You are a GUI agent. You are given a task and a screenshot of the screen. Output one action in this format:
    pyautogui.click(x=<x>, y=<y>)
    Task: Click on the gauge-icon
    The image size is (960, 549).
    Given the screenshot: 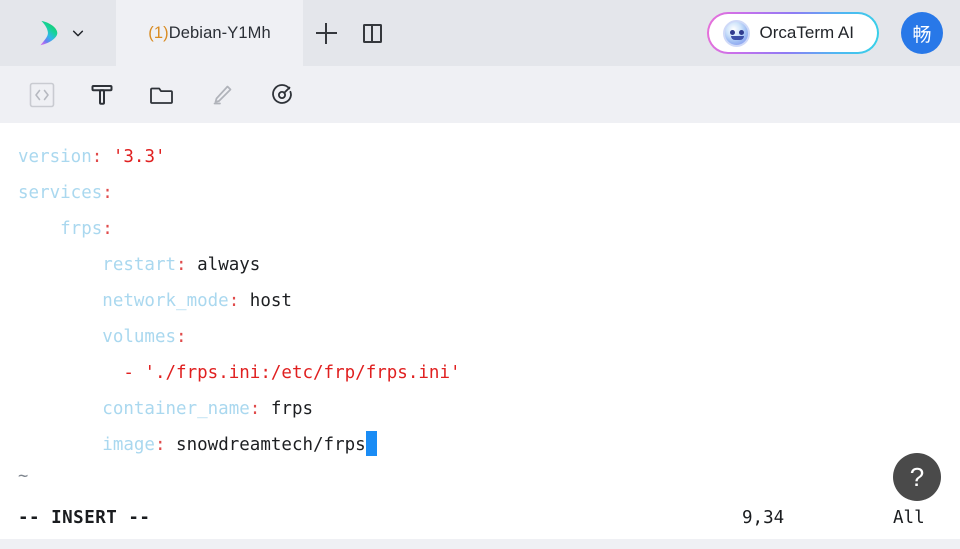 What is the action you would take?
    pyautogui.click(x=282, y=95)
    